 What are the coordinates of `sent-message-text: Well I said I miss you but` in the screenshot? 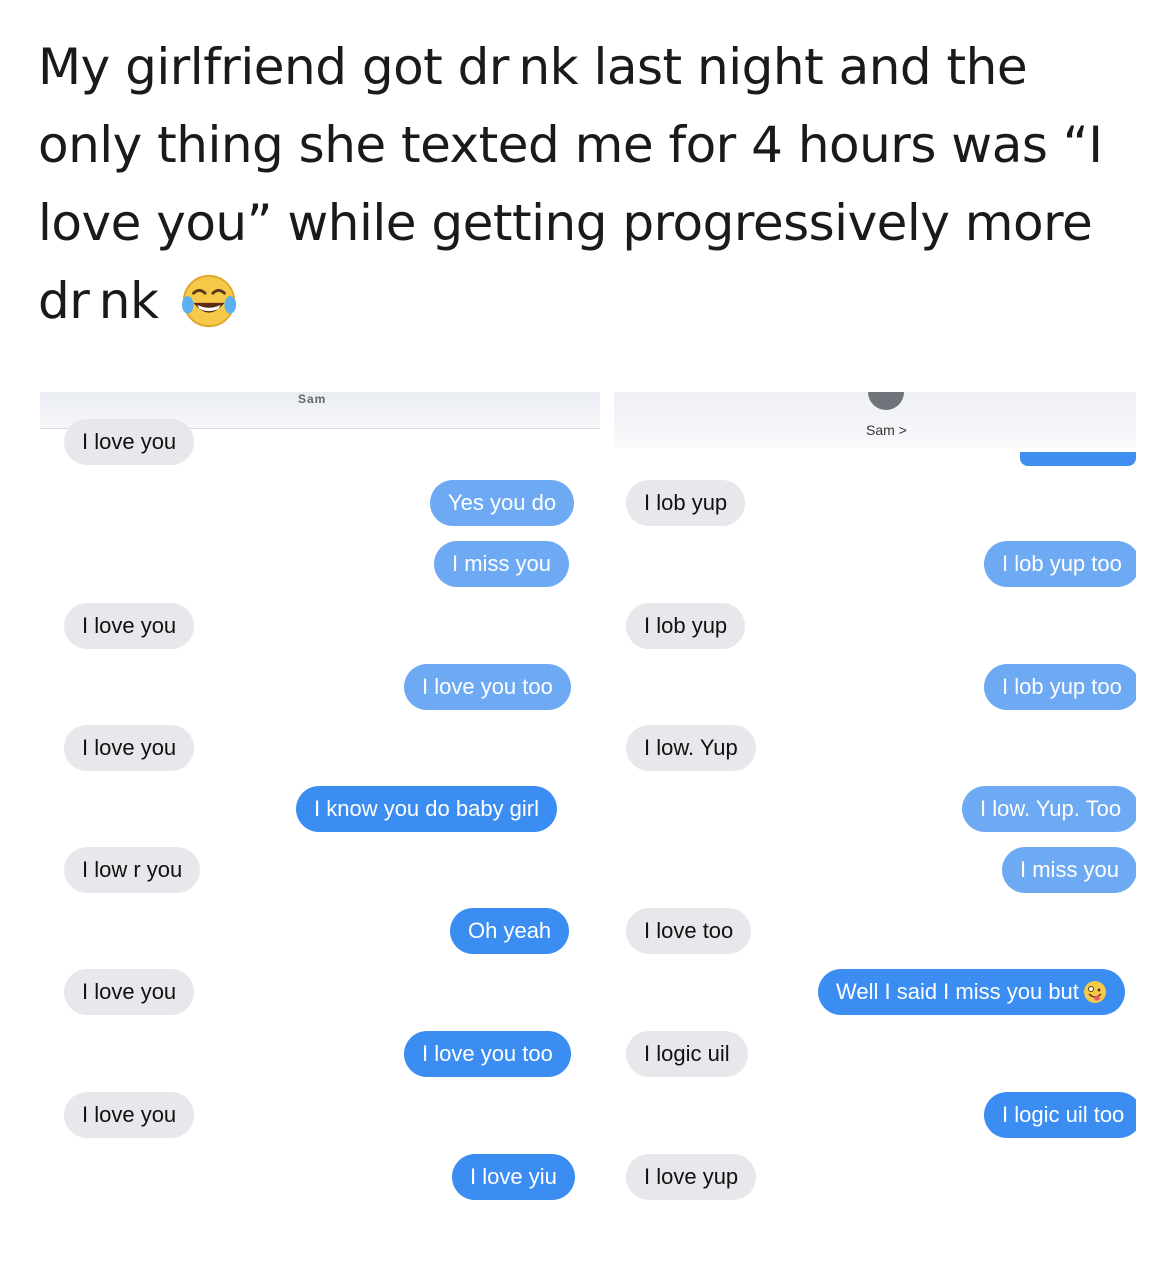 It's located at (957, 991).